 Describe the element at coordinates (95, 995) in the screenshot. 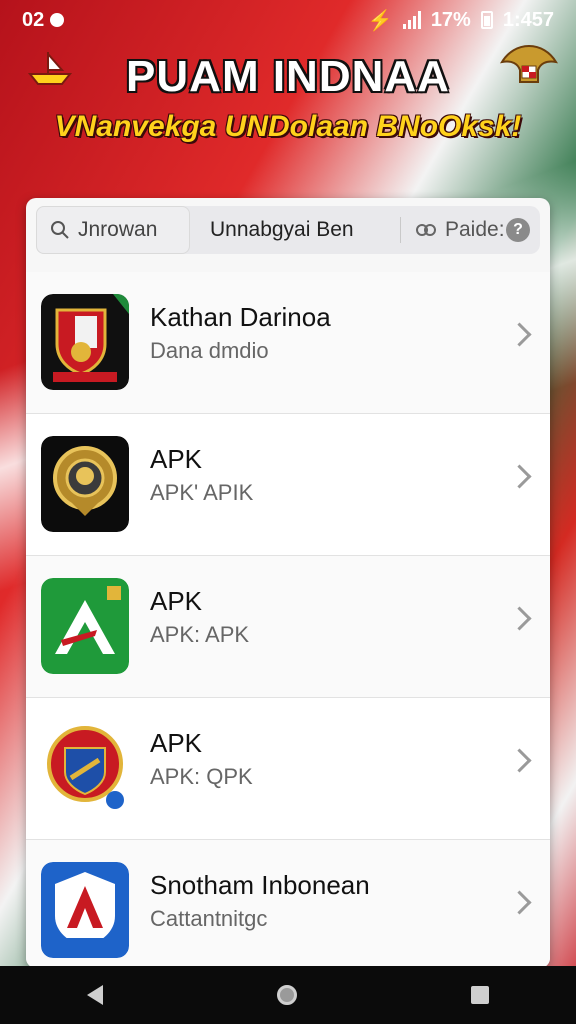

I see `back-icon` at that location.